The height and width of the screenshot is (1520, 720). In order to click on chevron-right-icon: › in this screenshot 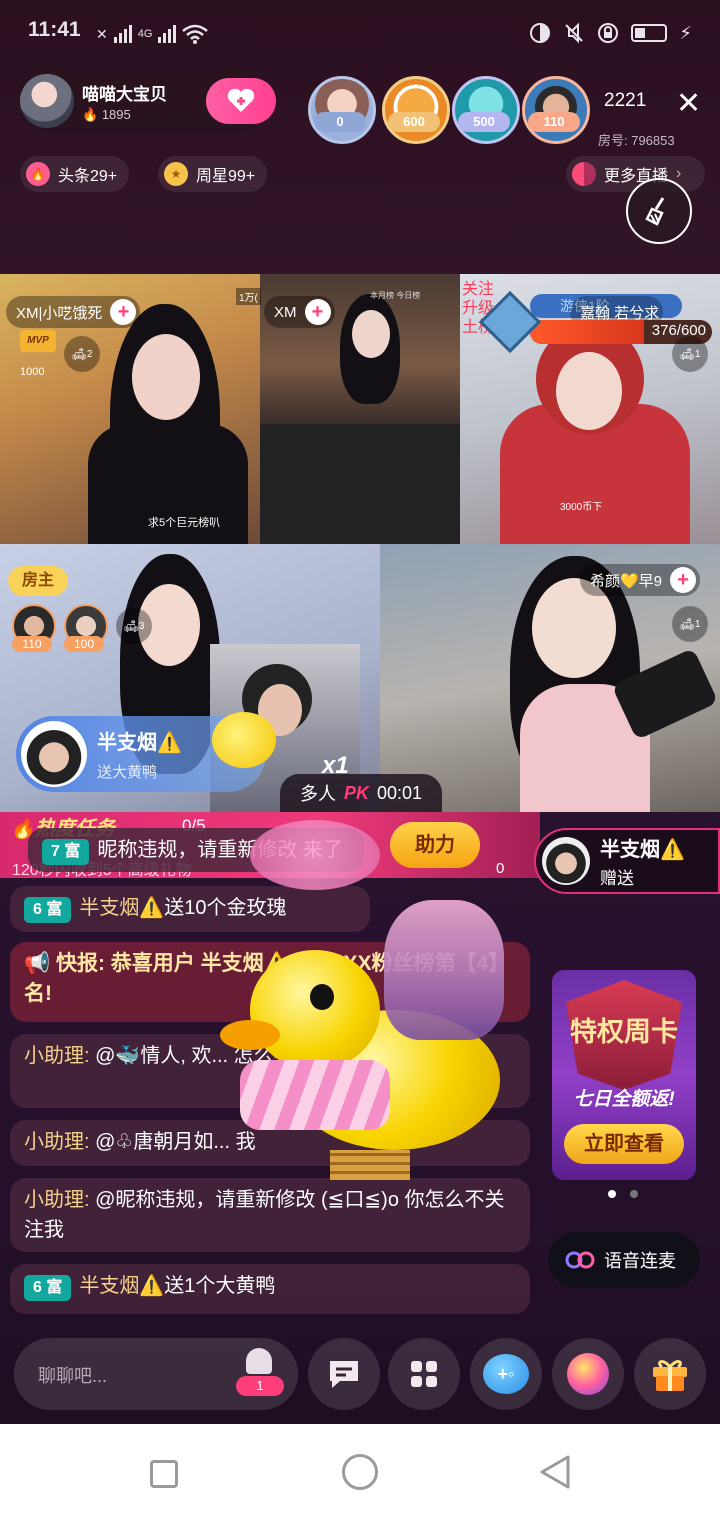, I will do `click(679, 173)`.